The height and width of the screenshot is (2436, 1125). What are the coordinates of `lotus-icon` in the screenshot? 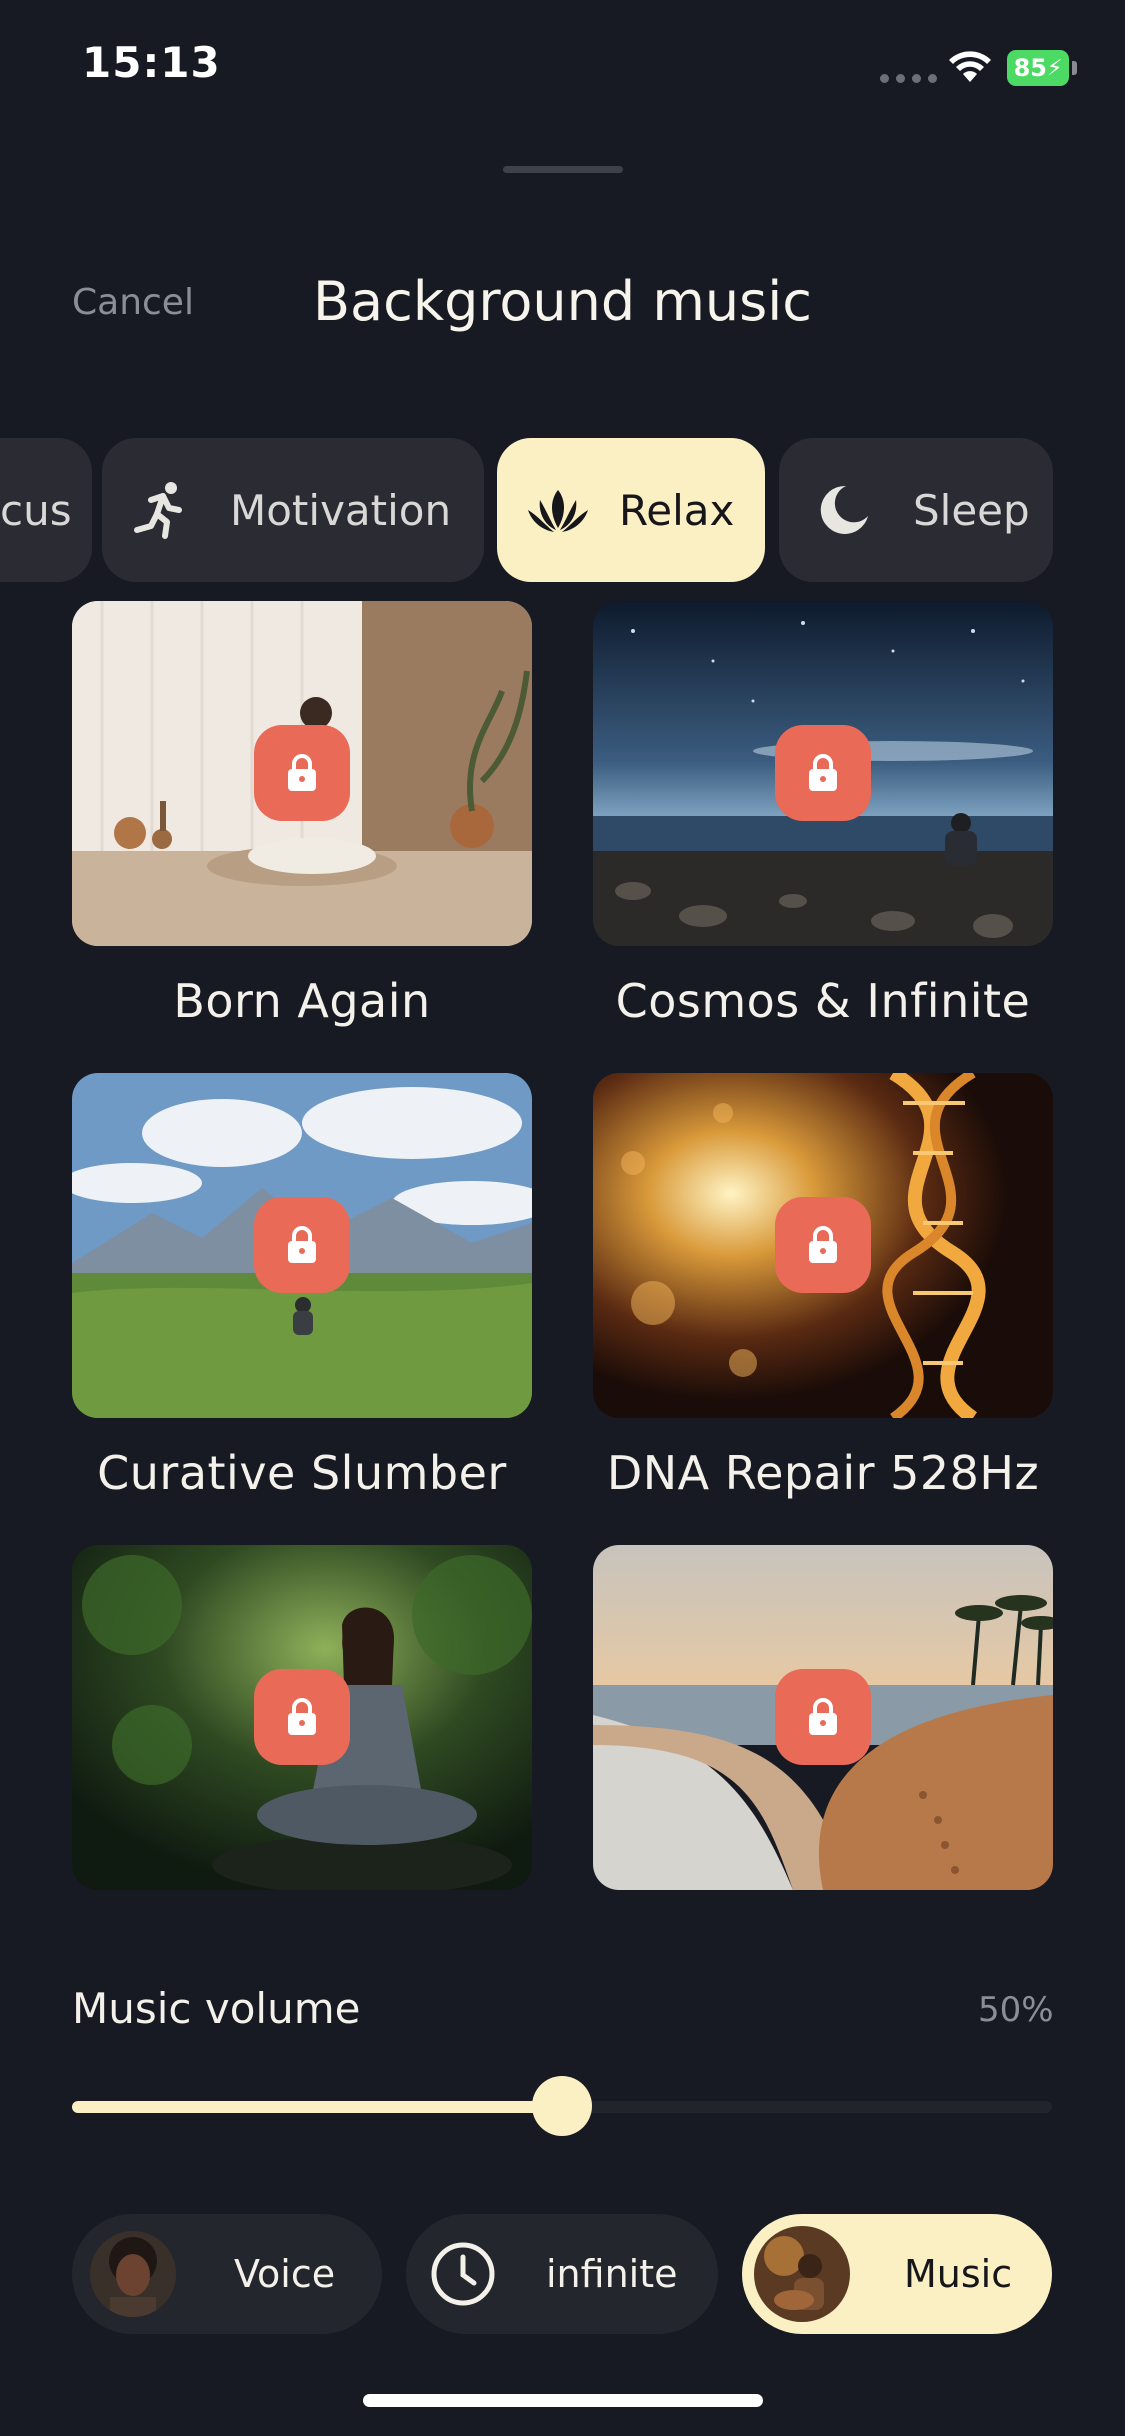 It's located at (558, 510).